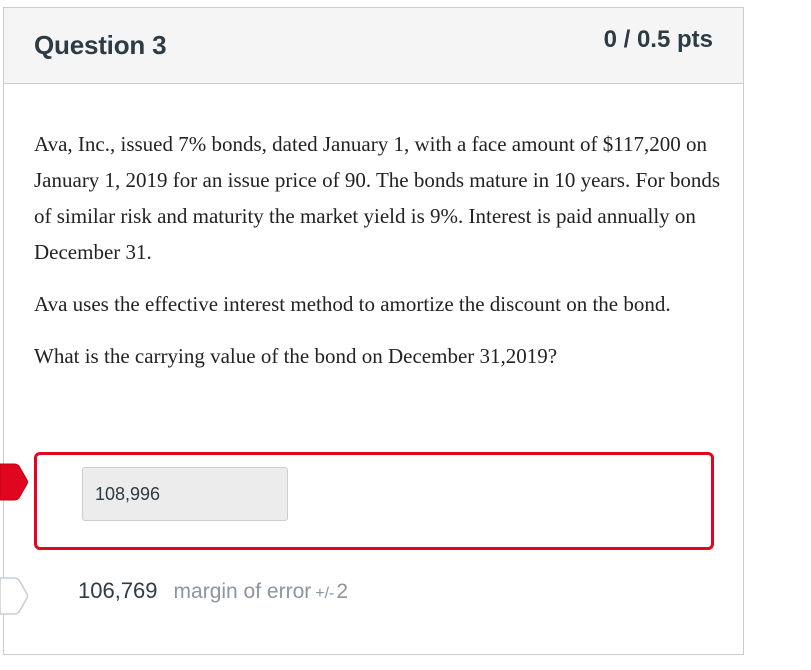 Image resolution: width=811 pixels, height=670 pixels. What do you see at coordinates (14, 482) in the screenshot?
I see `wrong-answer-arrow-icon` at bounding box center [14, 482].